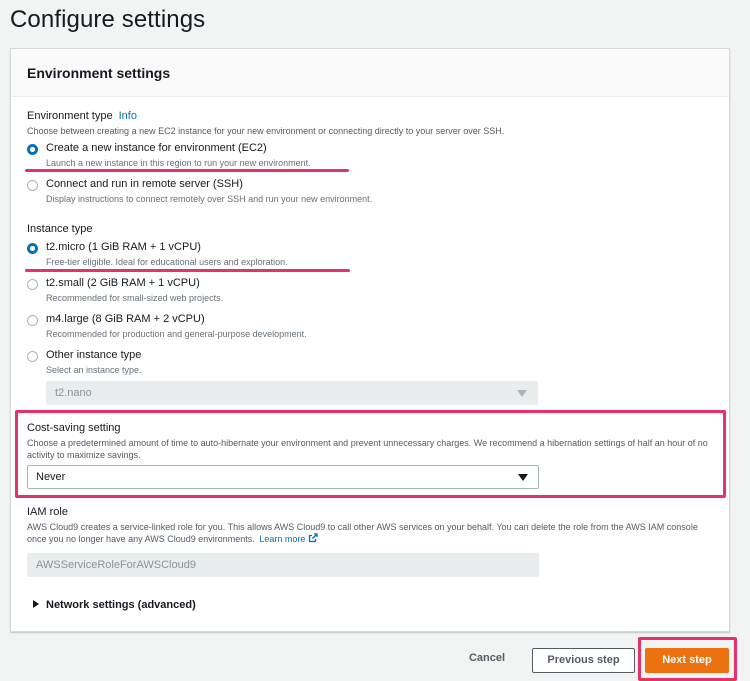 This screenshot has width=750, height=681. I want to click on instance-option-t2-micro-label: t2.micro (1 GiB RAM + 1 vCPU), so click(123, 247).